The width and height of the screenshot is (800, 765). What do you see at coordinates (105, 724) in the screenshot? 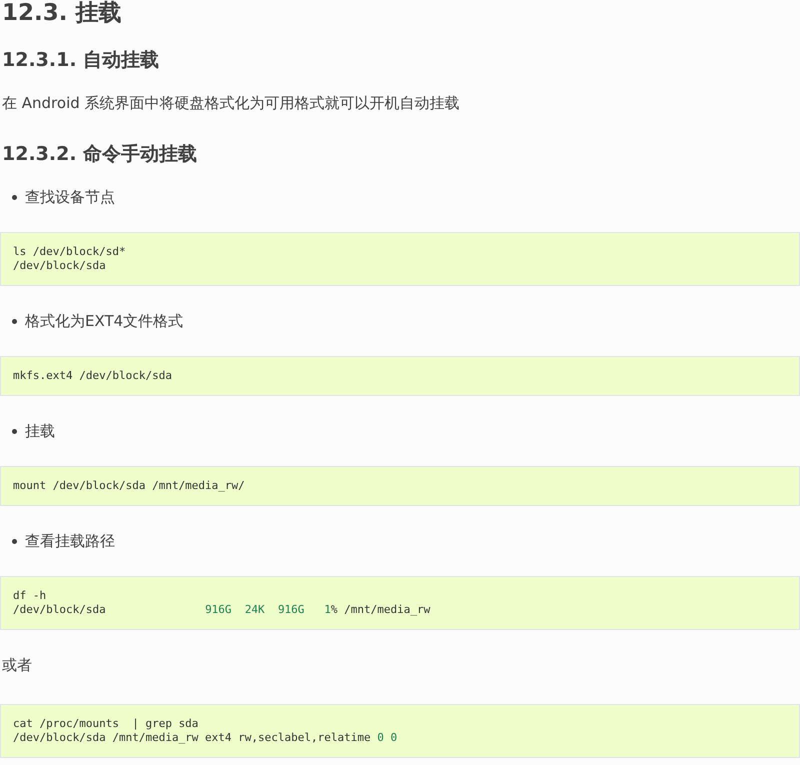
I see `code-line: cat /proc/mounts | grep sda` at bounding box center [105, 724].